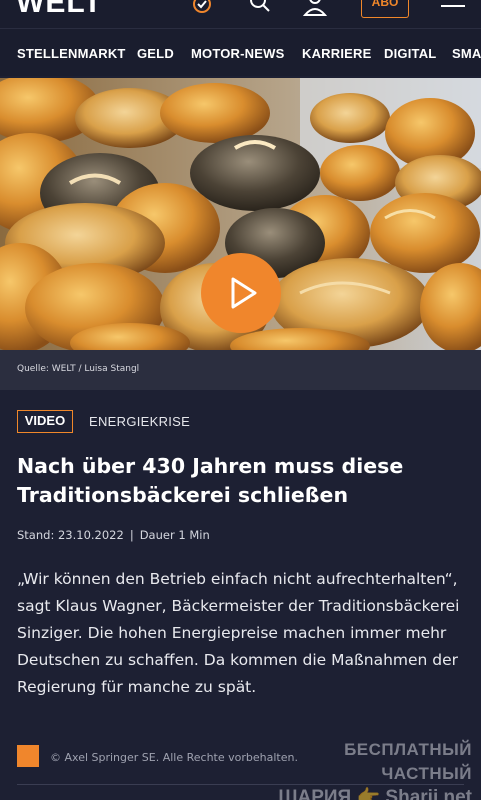  I want to click on nav-item-more: SMA, so click(466, 53).